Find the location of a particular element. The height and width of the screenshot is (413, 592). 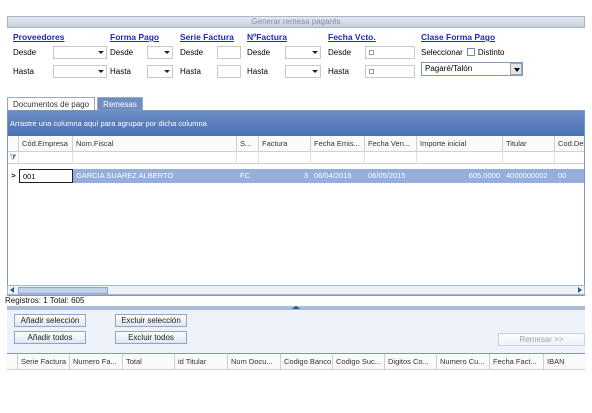

scroll-right-icon is located at coordinates (580, 290).